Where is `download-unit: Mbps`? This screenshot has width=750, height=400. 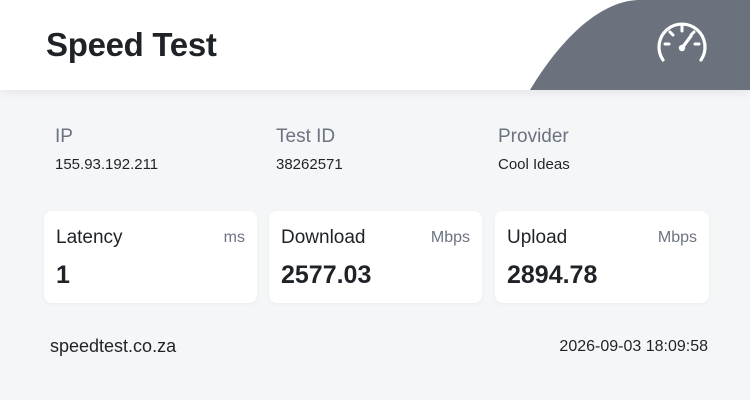
download-unit: Mbps is located at coordinates (450, 237).